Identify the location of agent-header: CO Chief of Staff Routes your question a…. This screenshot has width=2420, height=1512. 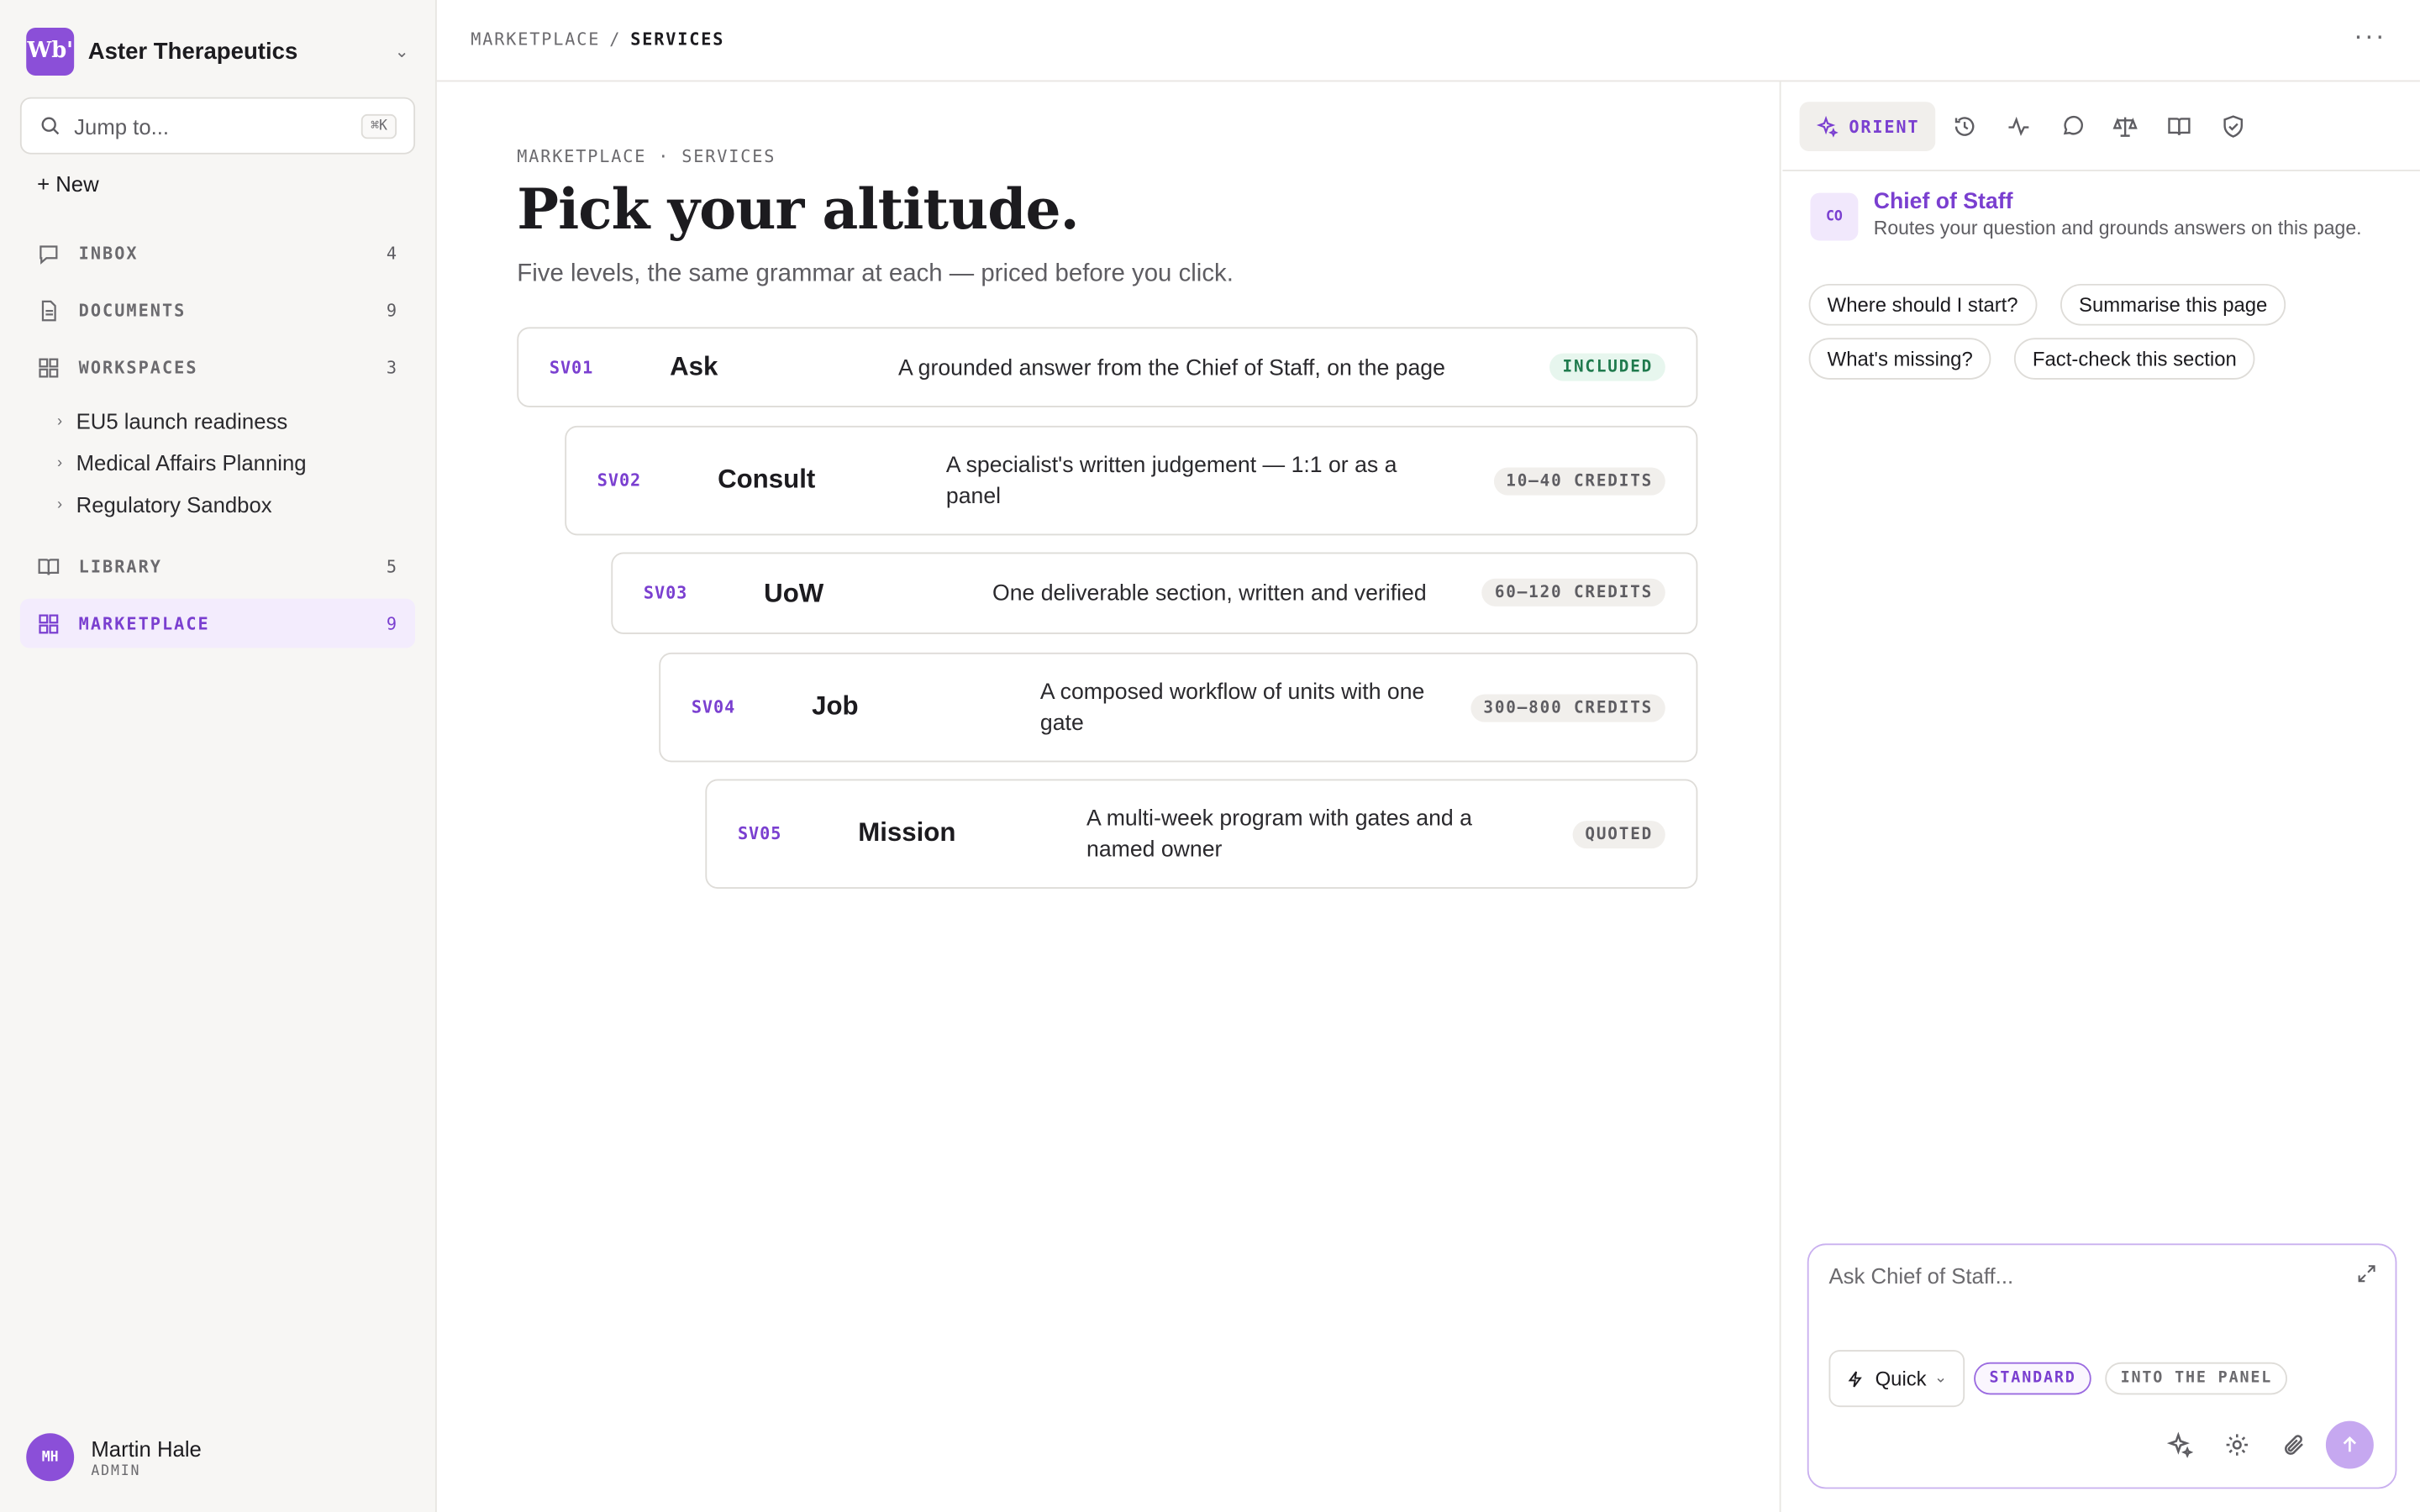
(2086, 215).